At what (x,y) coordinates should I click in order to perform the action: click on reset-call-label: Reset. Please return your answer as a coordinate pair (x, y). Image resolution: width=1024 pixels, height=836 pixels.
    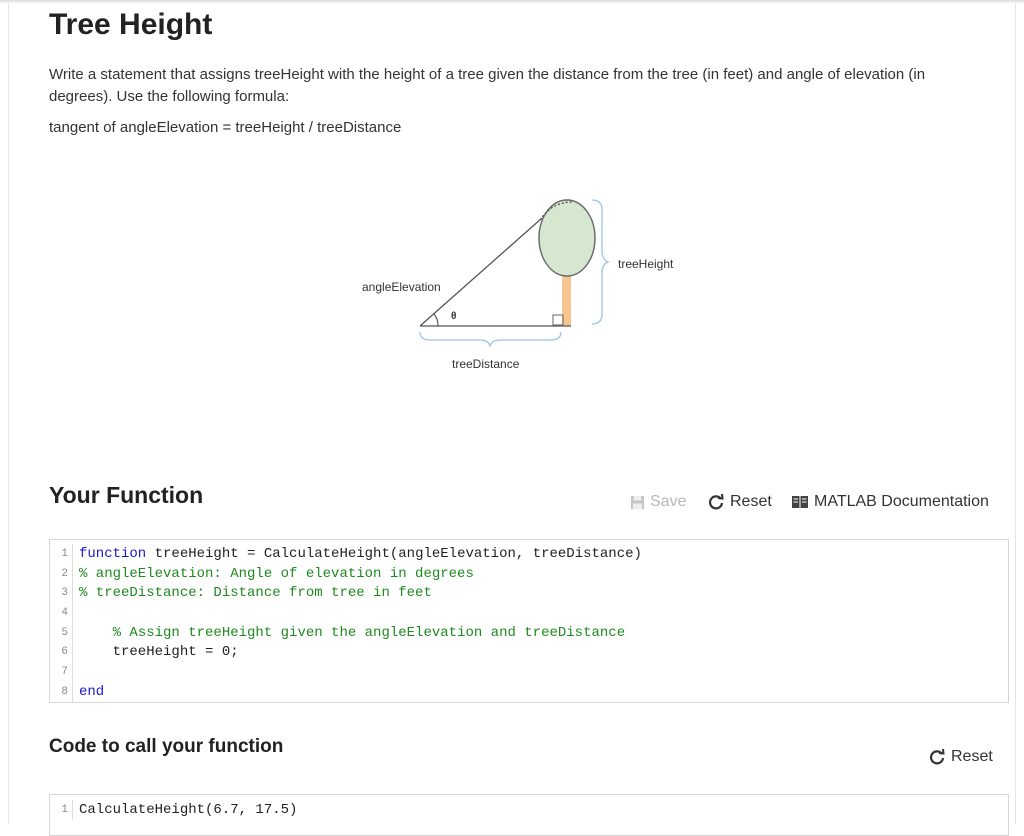
    Looking at the image, I should click on (972, 756).